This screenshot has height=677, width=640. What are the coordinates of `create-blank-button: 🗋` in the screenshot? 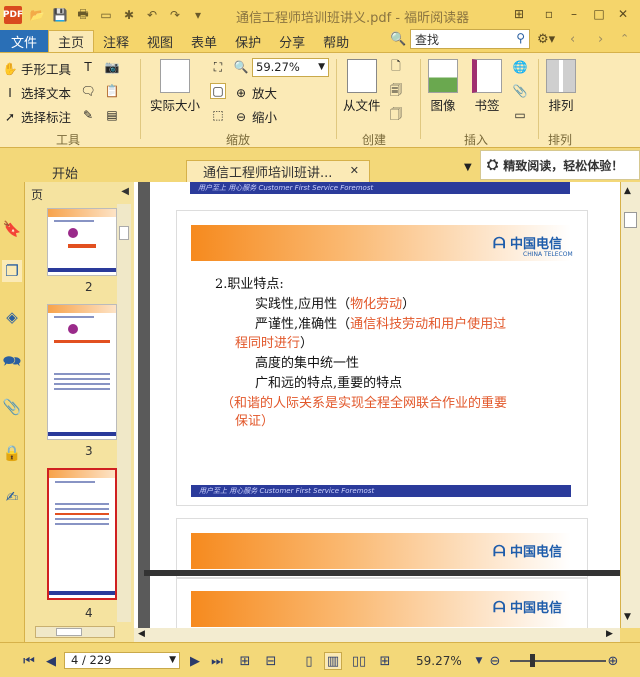 It's located at (397, 67).